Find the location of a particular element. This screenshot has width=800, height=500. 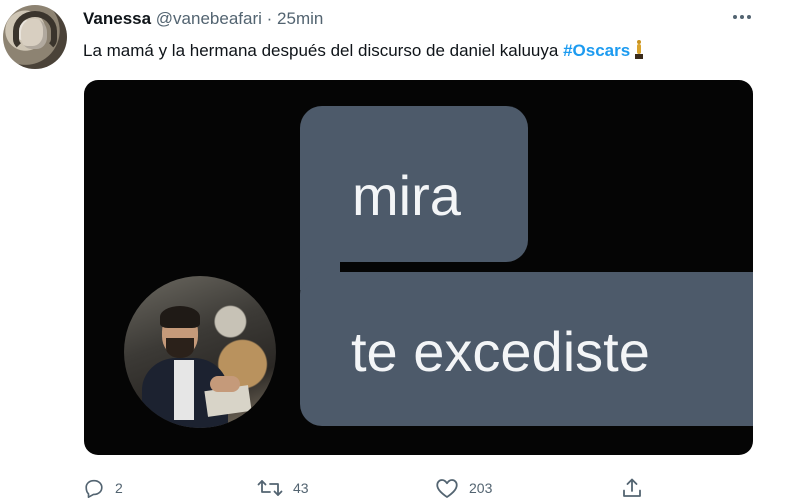

retweet-button: 43 is located at coordinates (283, 488).